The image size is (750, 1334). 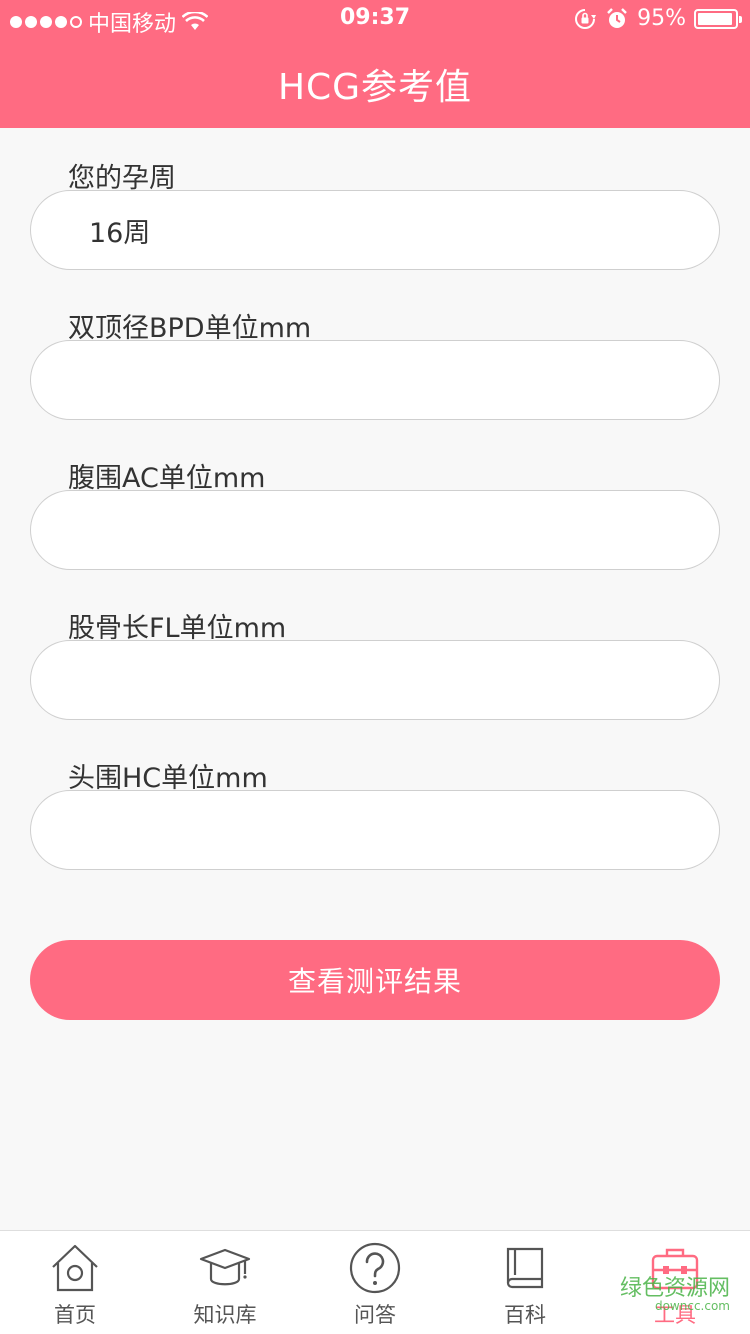 What do you see at coordinates (586, 18) in the screenshot?
I see `rotation-lock-icon` at bounding box center [586, 18].